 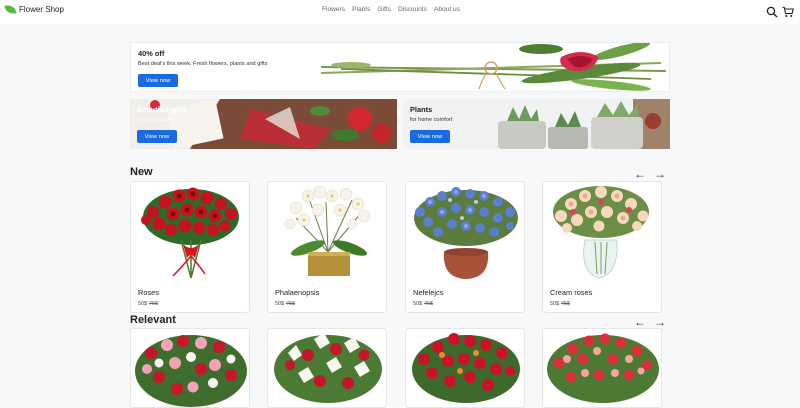 What do you see at coordinates (157, 136) in the screenshot?
I see `banner-gifts-view-button: View now` at bounding box center [157, 136].